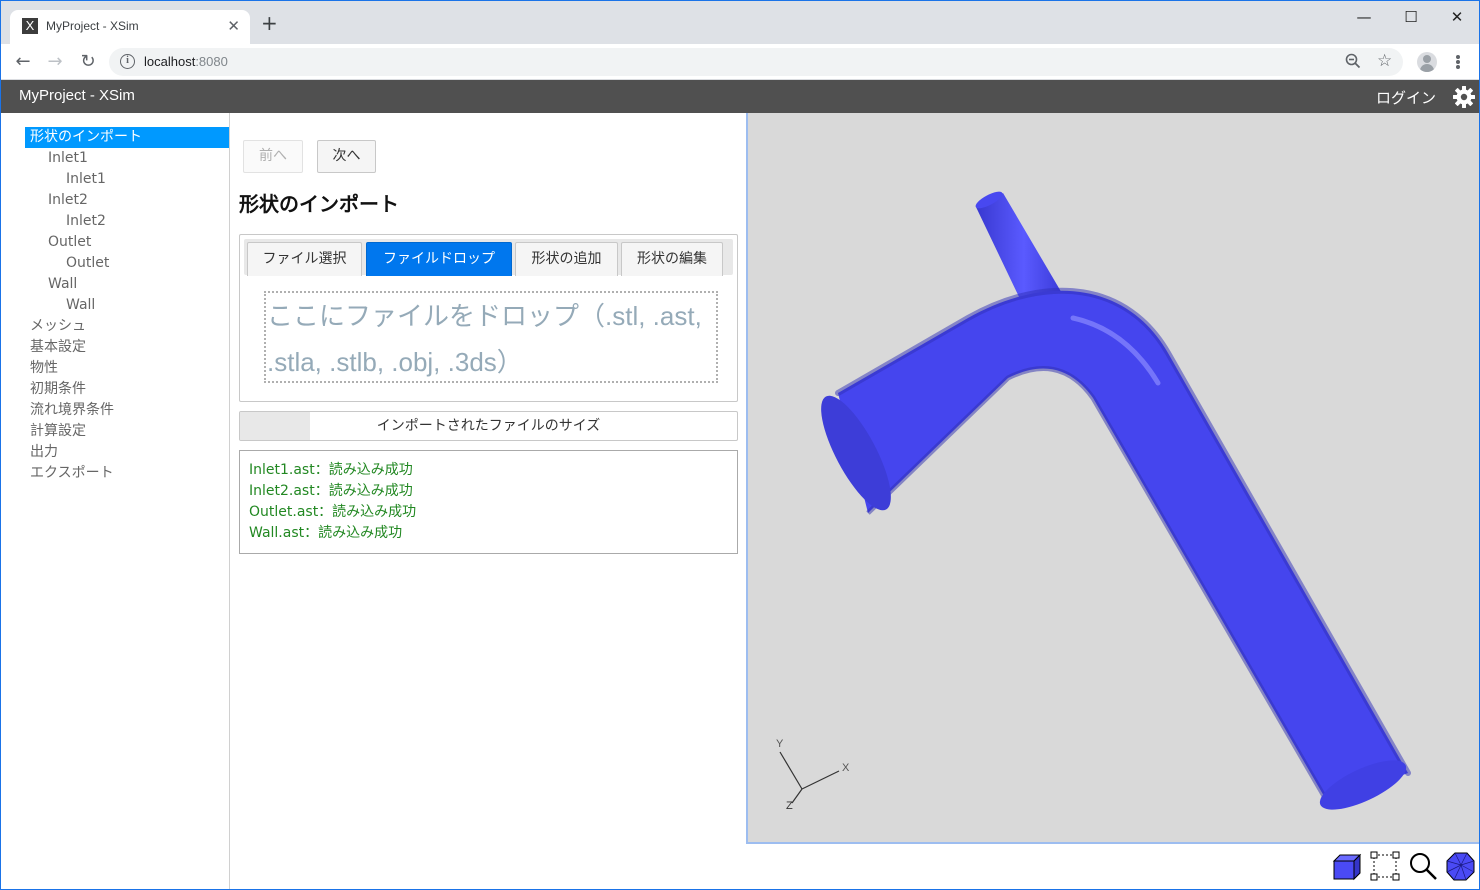 Image resolution: width=1480 pixels, height=890 pixels. Describe the element at coordinates (1460, 866) in the screenshot. I see `mesh-view-icon` at that location.